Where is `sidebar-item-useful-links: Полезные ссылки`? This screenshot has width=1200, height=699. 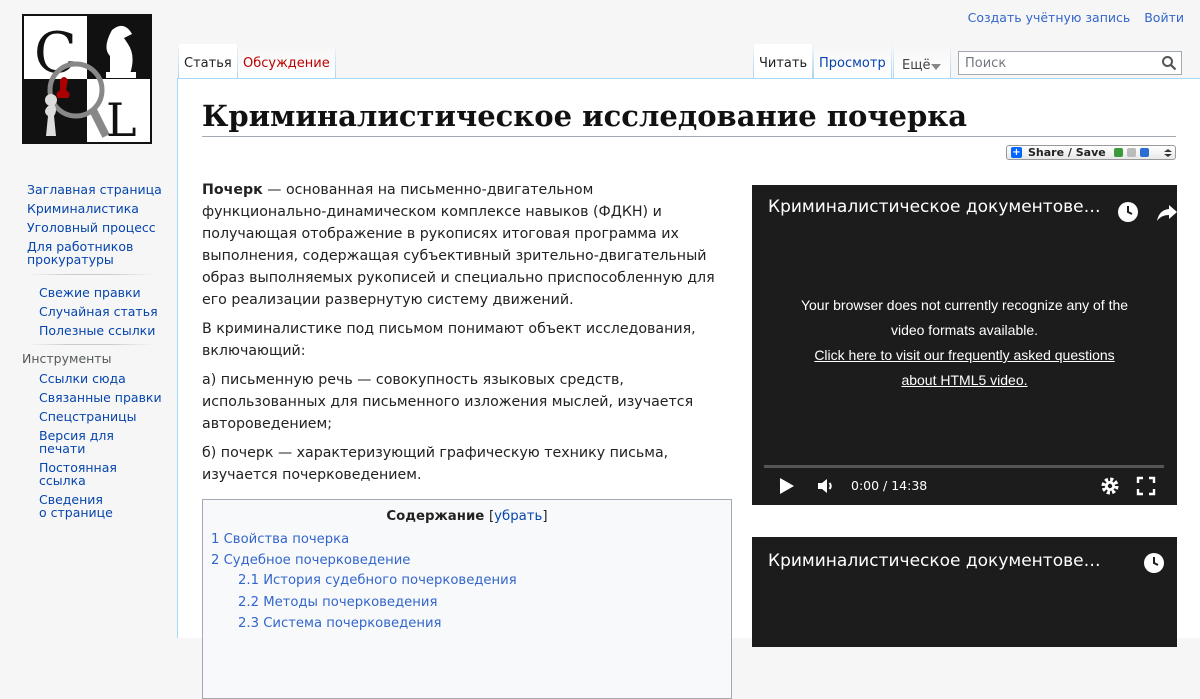
sidebar-item-useful-links: Полезные ссылки is located at coordinates (97, 330).